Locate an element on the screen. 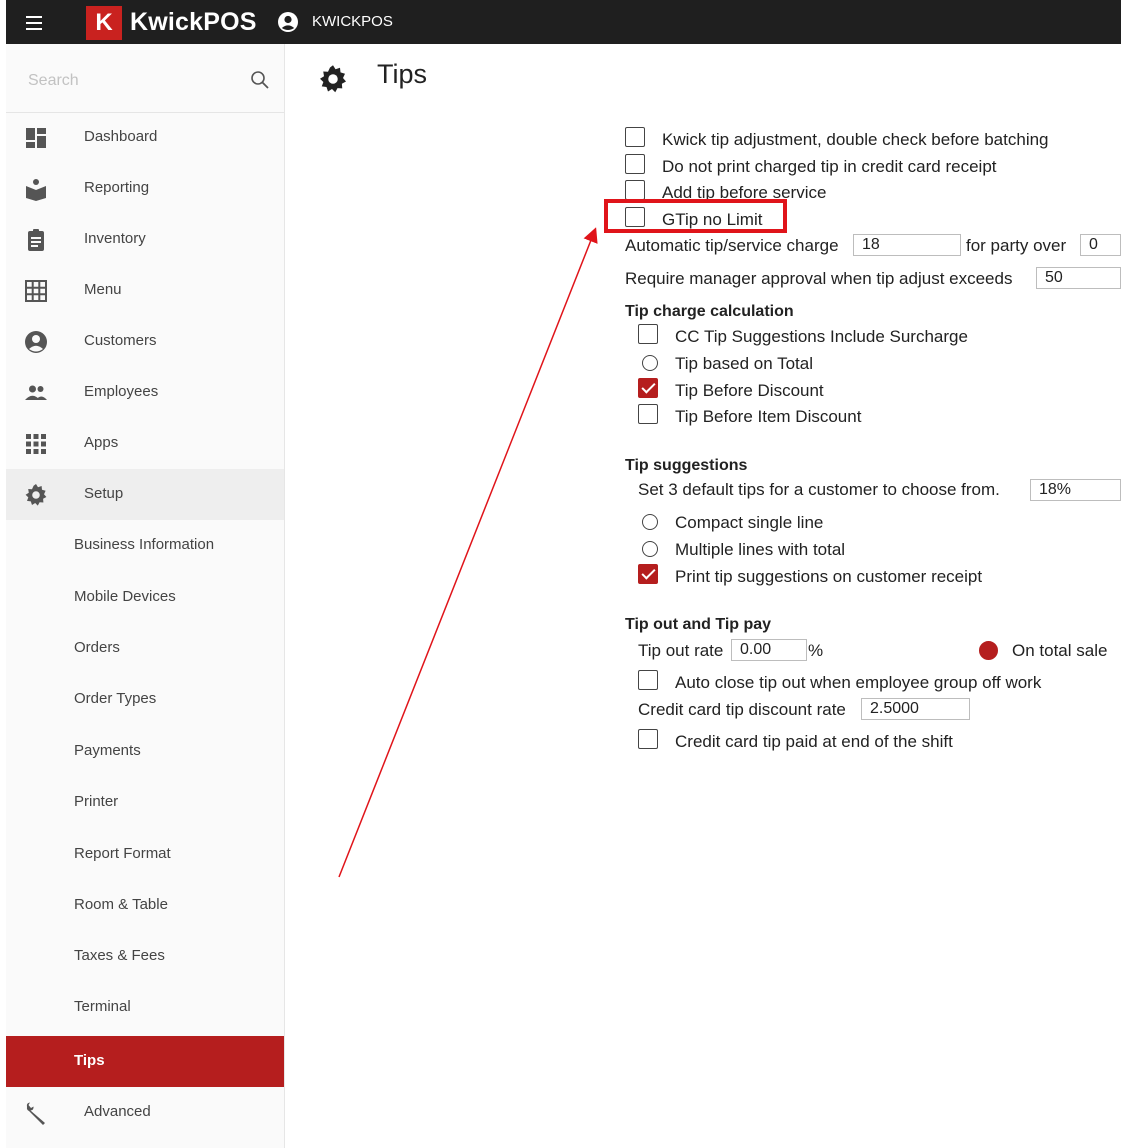 The width and height of the screenshot is (1121, 1148). party-over-input is located at coordinates (1100, 245).